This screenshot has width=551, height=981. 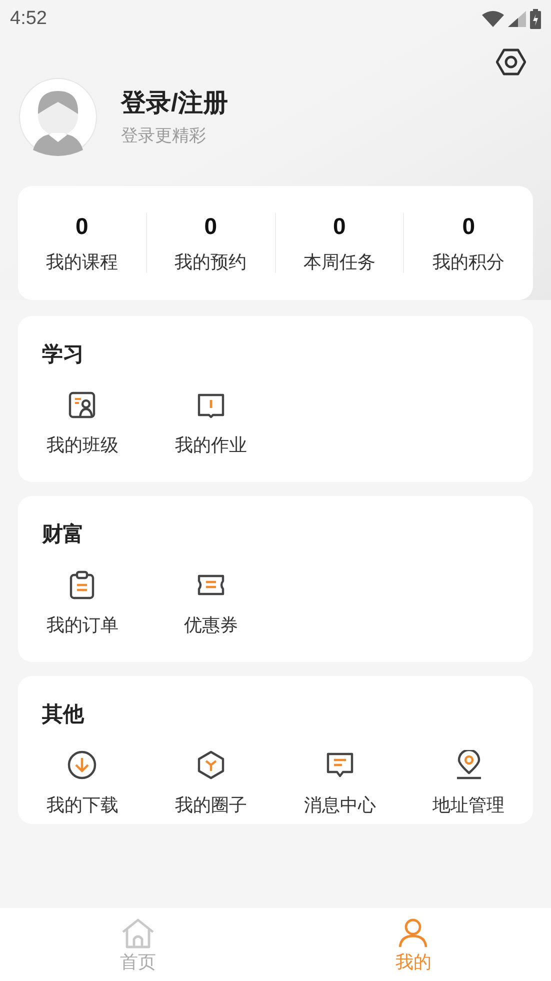 What do you see at coordinates (339, 765) in the screenshot?
I see `message-icon` at bounding box center [339, 765].